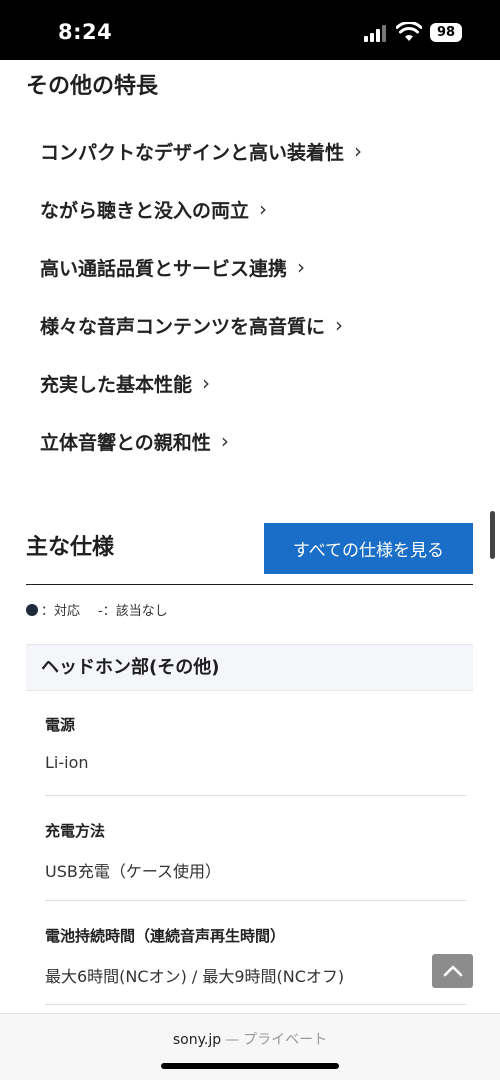 This screenshot has height=1080, width=500. I want to click on feature-link-ambient-immersion: ながら聴きと没入の両立 ›, so click(260, 209).